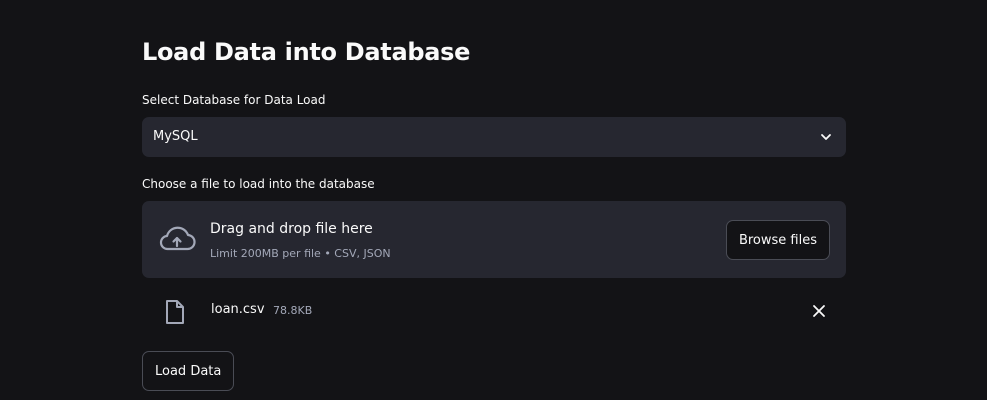 The image size is (987, 400). Describe the element at coordinates (188, 371) in the screenshot. I see `load-data-button: Load Data` at that location.